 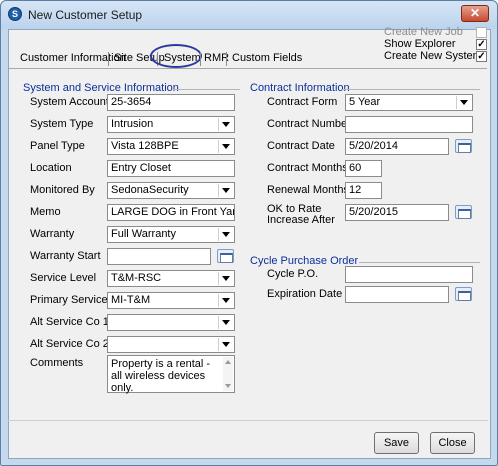 I want to click on warranty-select: Full Warranty, so click(x=171, y=234).